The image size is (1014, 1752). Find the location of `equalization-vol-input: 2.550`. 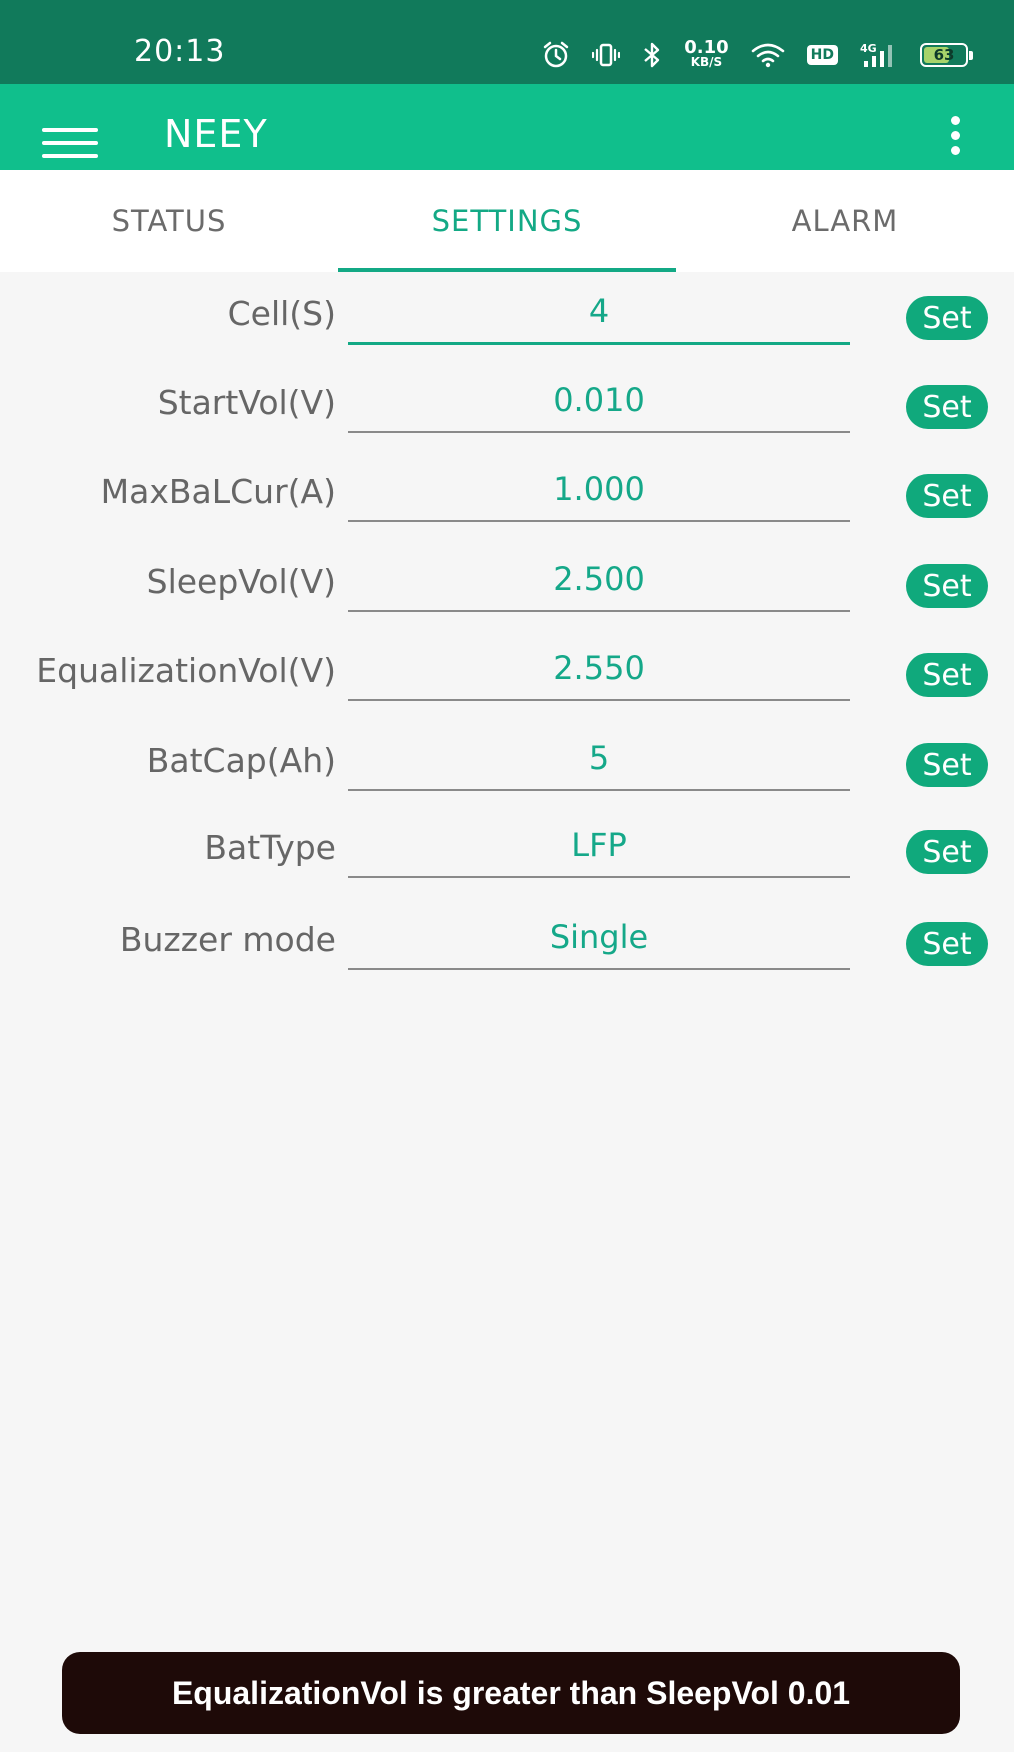

equalization-vol-input: 2.550 is located at coordinates (599, 669).